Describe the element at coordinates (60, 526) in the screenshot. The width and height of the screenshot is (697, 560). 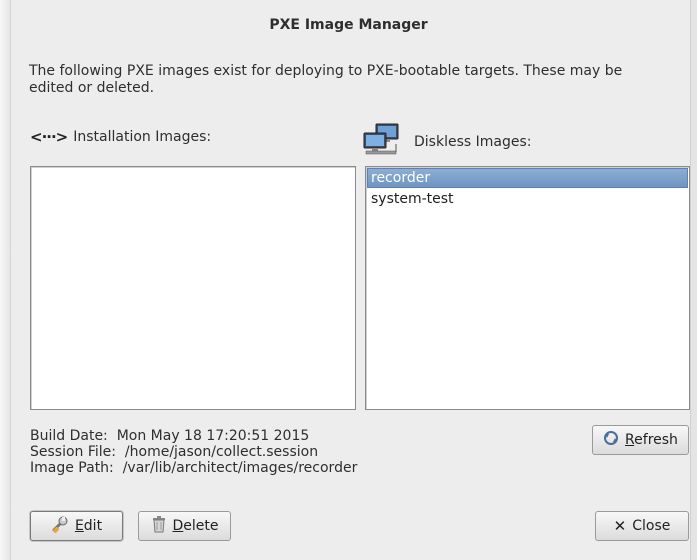
I see `wrench-icon` at that location.